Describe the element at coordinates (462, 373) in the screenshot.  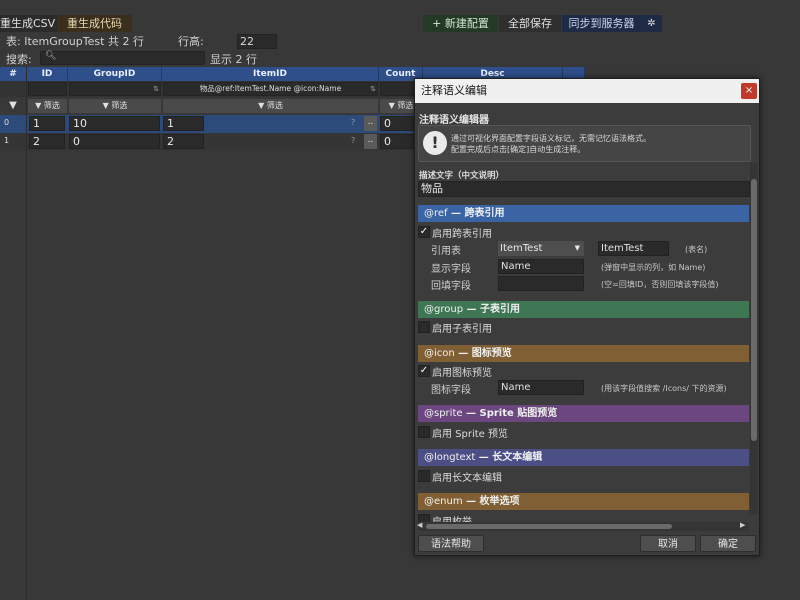
I see `enable-icon-label: 启用图标预览` at that location.